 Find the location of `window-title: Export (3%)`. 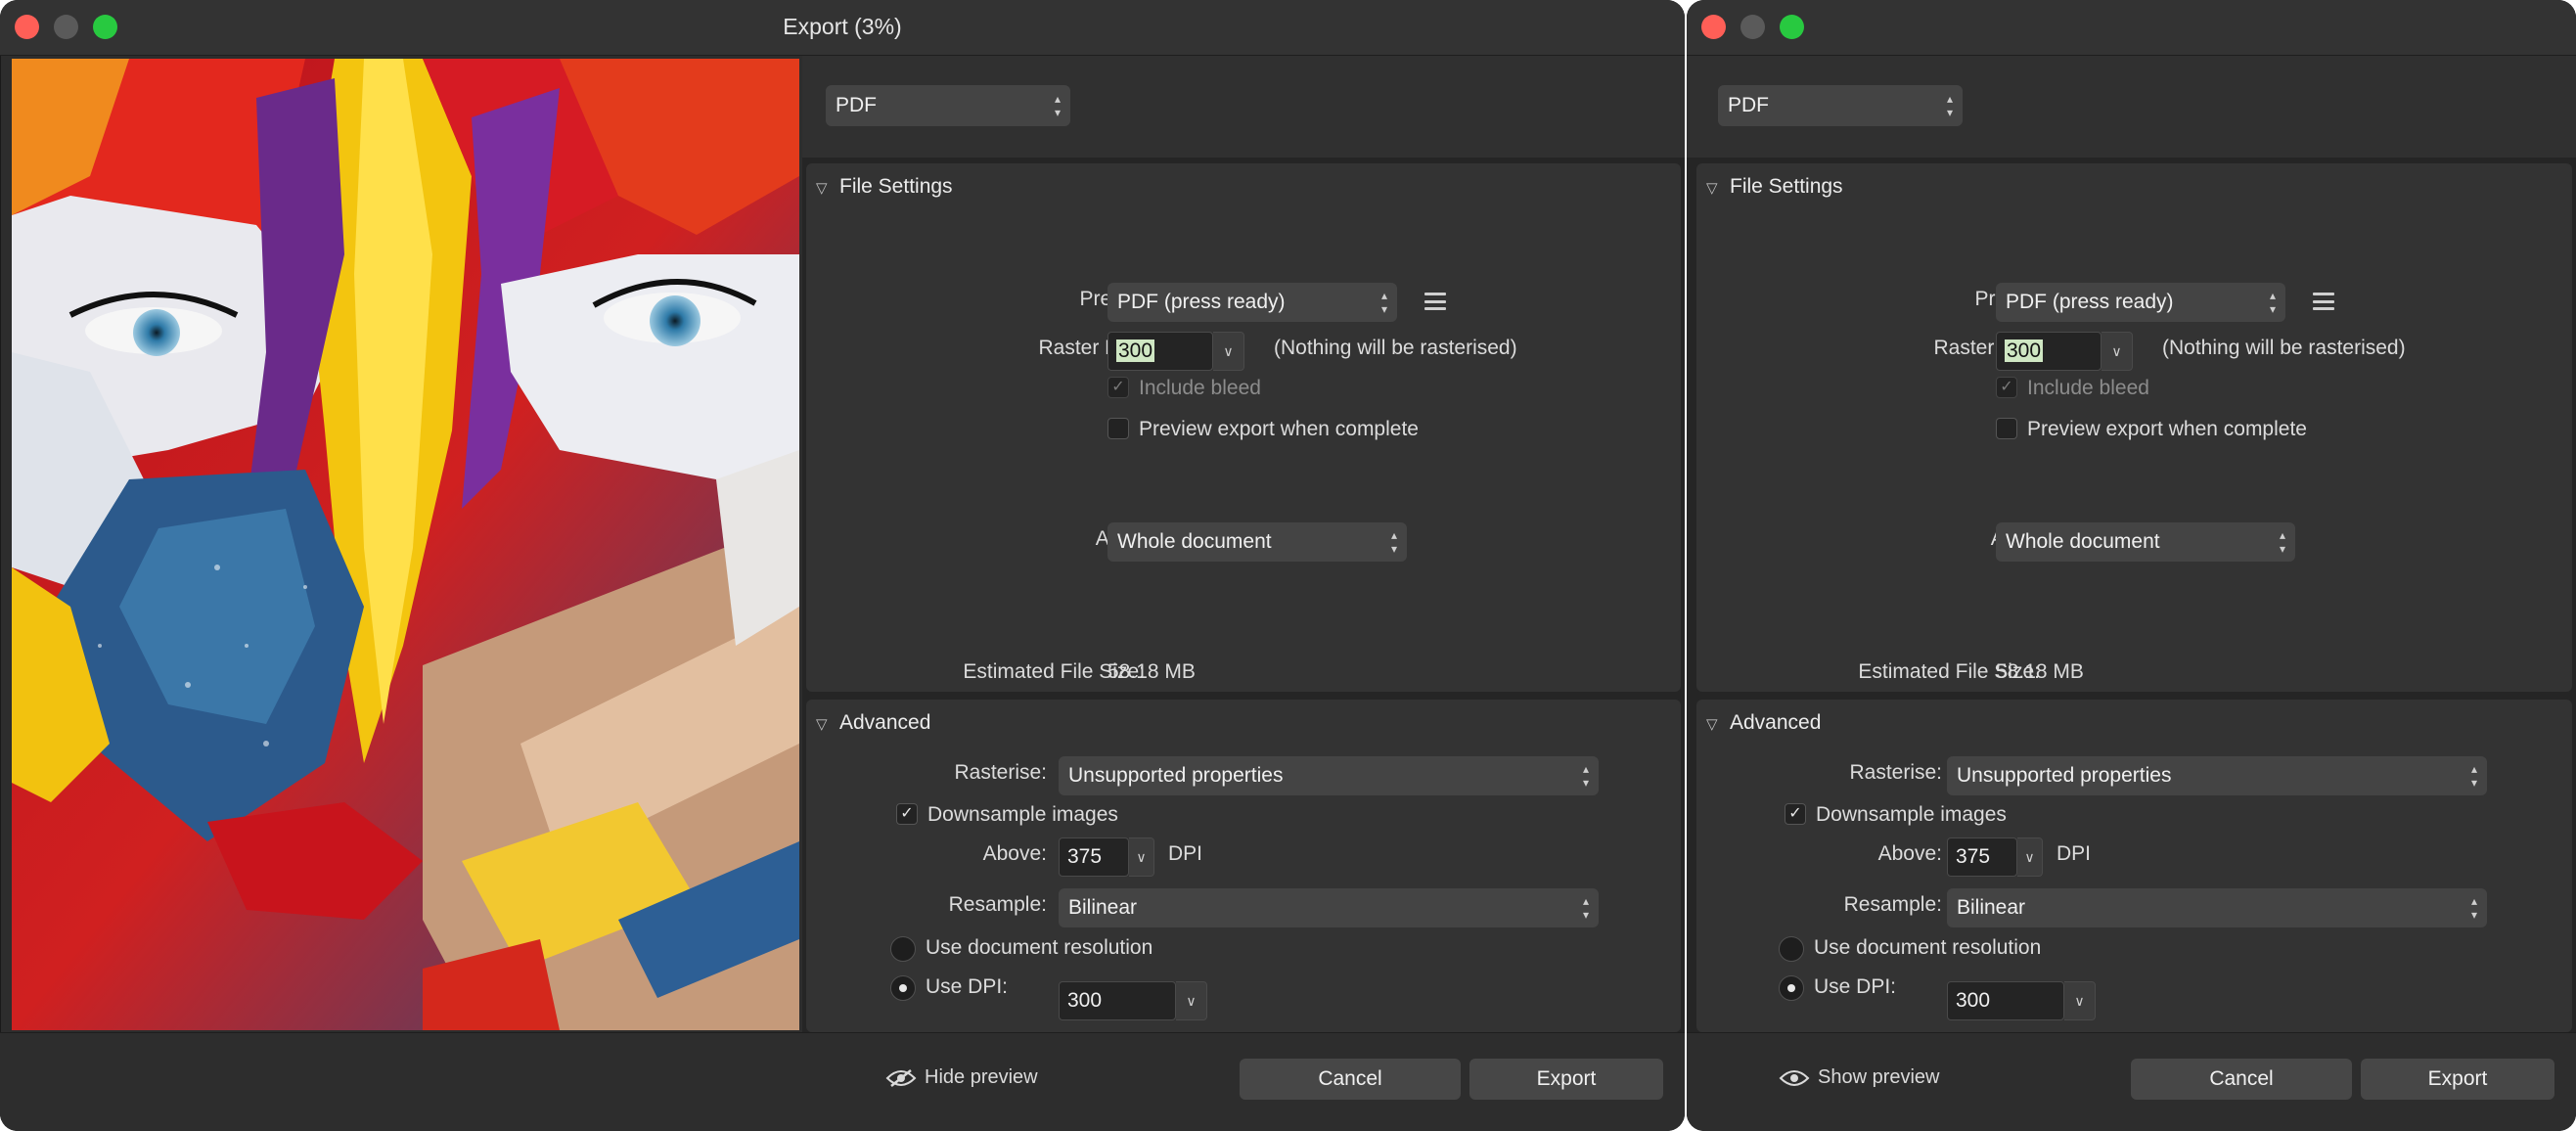

window-title: Export (3%) is located at coordinates (842, 26).